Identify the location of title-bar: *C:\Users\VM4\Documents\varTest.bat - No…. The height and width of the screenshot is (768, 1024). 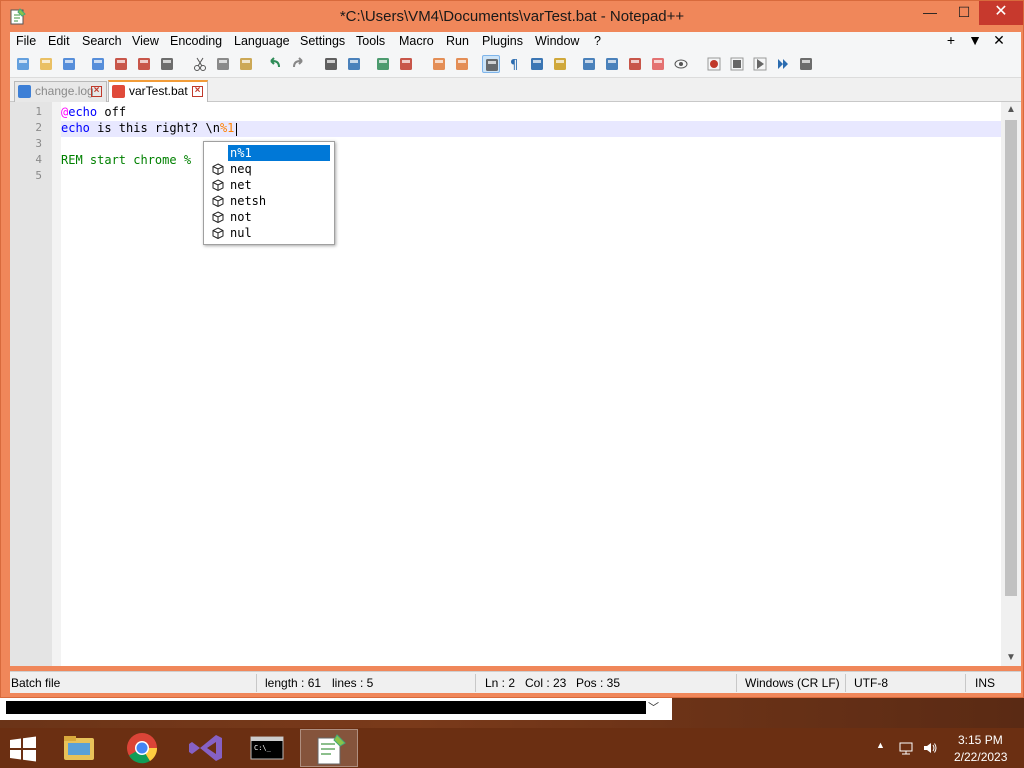
(512, 16).